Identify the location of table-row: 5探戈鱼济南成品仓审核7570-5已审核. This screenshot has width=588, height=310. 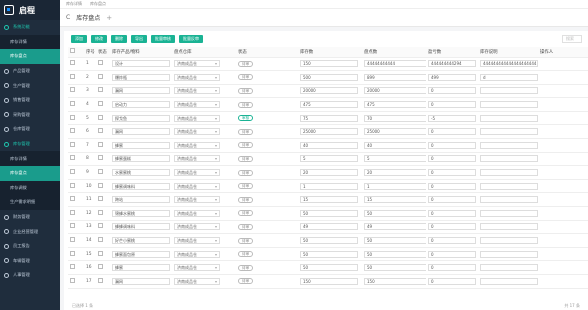
(328, 118).